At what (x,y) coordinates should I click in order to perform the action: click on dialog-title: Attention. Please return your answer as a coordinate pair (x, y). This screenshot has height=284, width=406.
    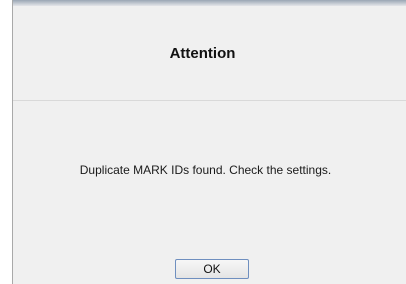
    Looking at the image, I should click on (202, 53).